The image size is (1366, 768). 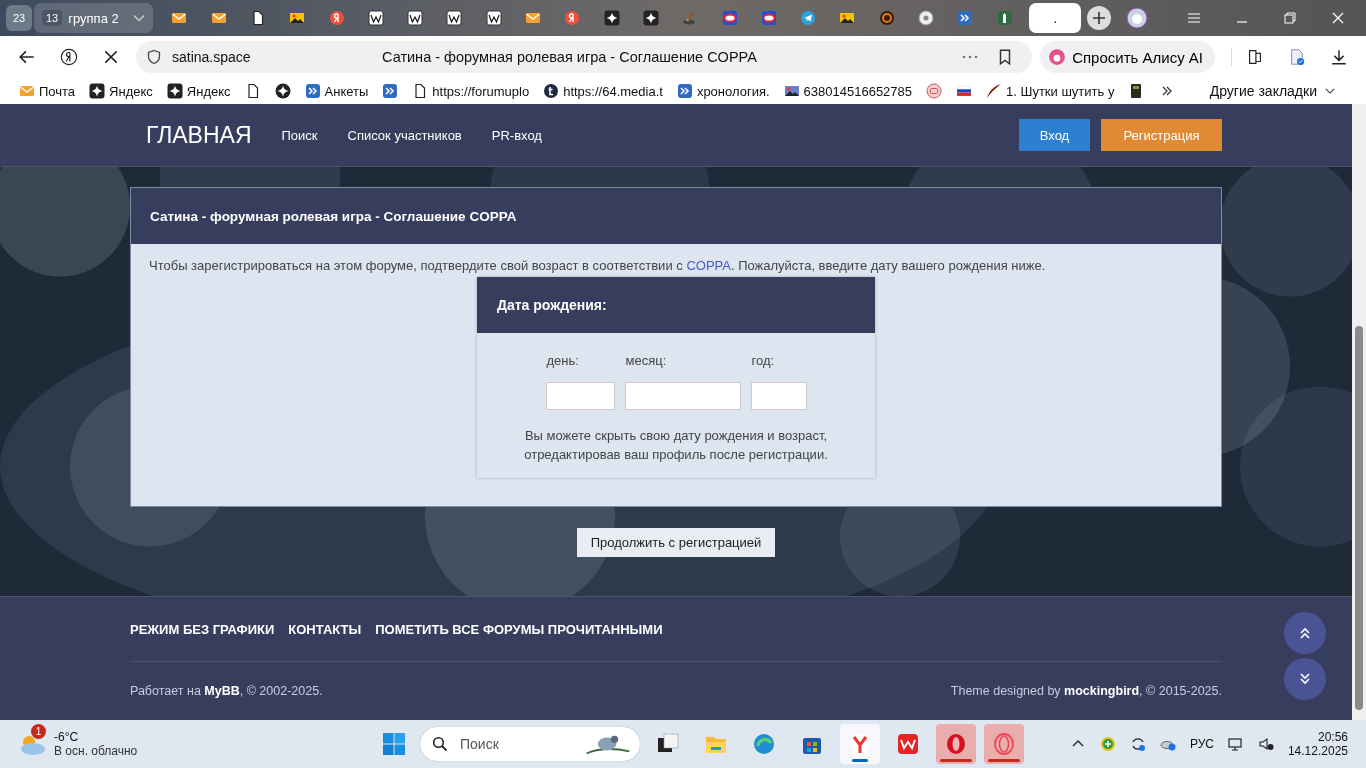 I want to click on nav-link: Поиск, so click(x=299, y=135).